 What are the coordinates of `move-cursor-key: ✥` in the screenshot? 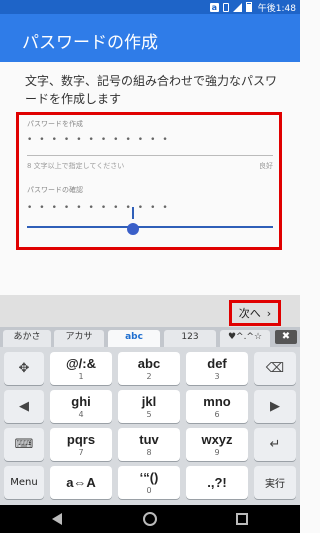 It's located at (24, 368).